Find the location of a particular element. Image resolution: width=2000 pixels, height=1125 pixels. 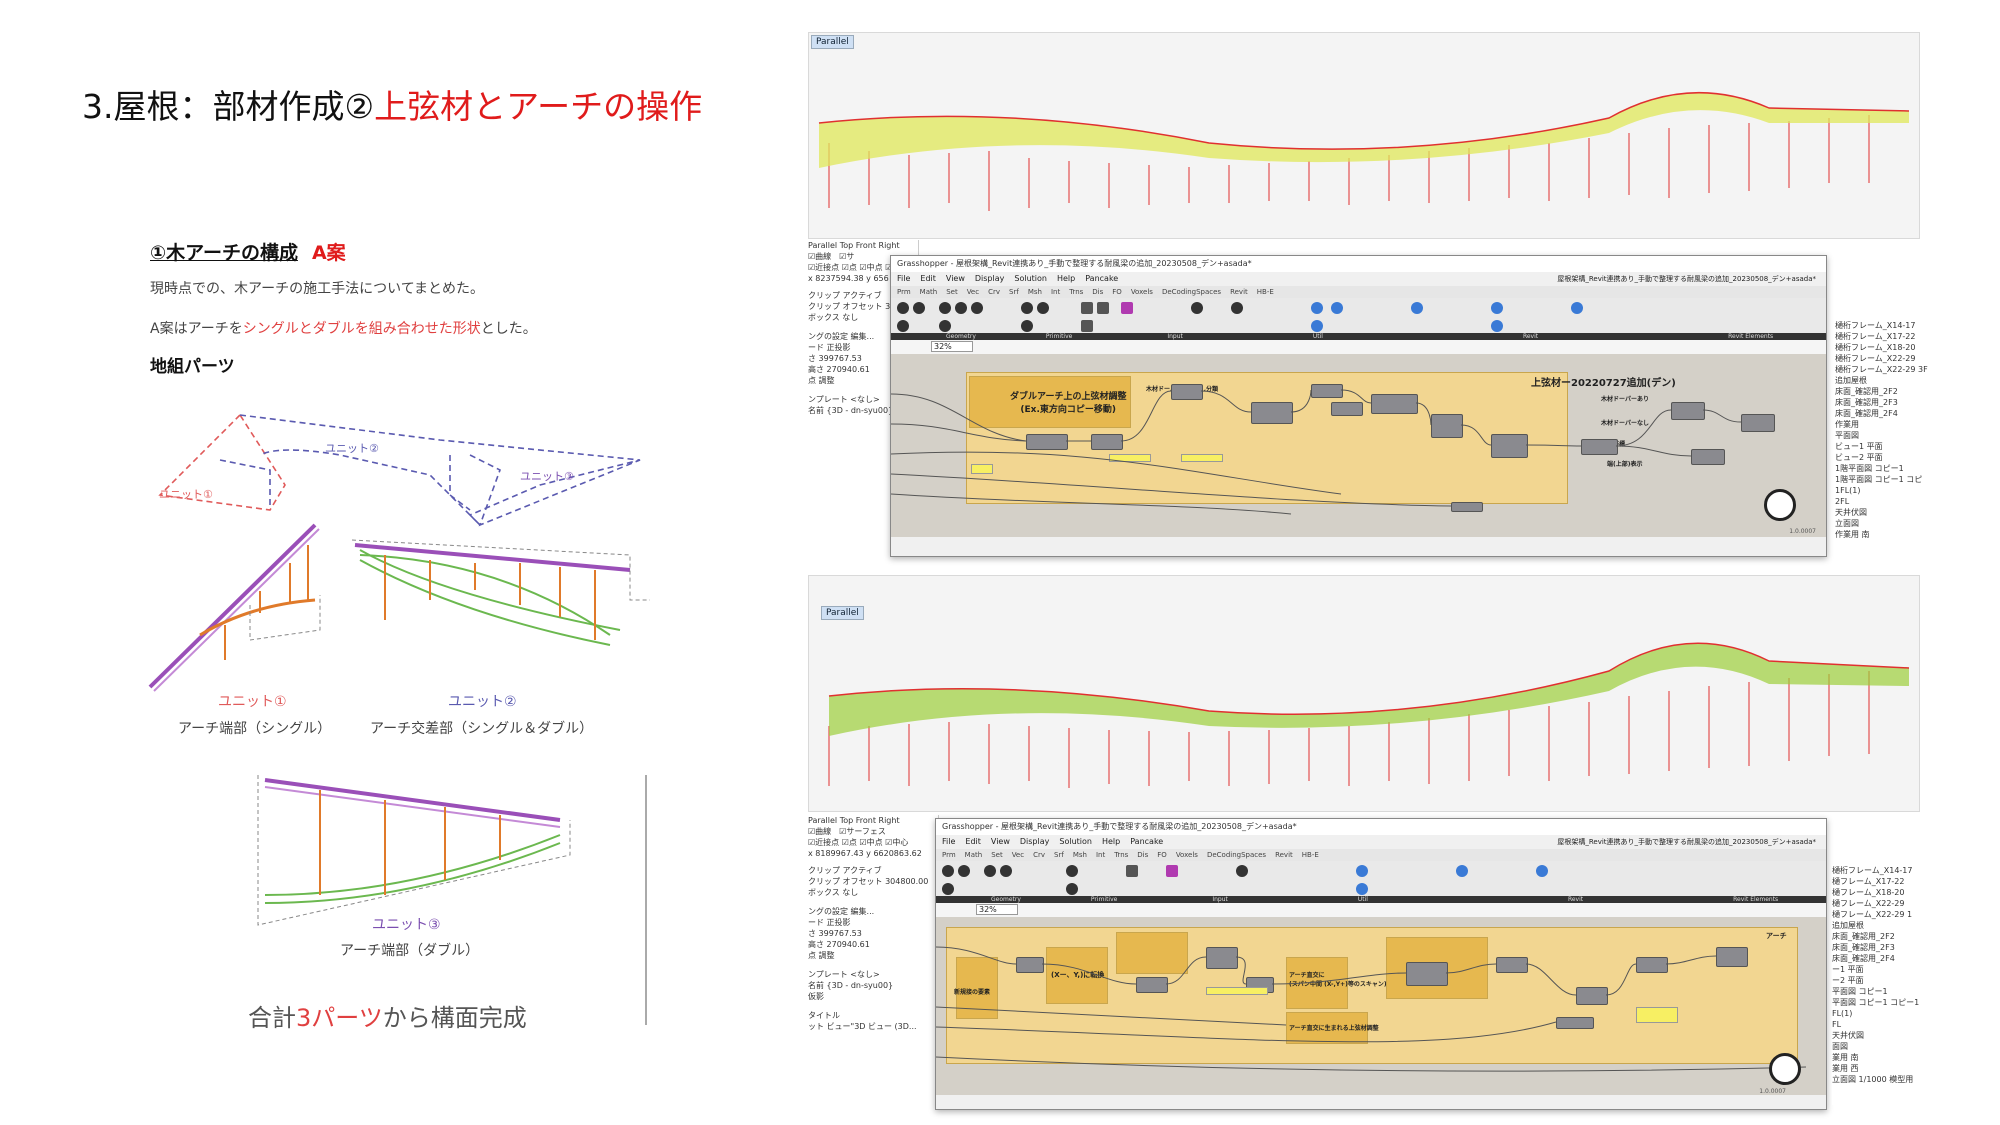

browser-item: 床面_確認用_2F2 is located at coordinates (1884, 936).